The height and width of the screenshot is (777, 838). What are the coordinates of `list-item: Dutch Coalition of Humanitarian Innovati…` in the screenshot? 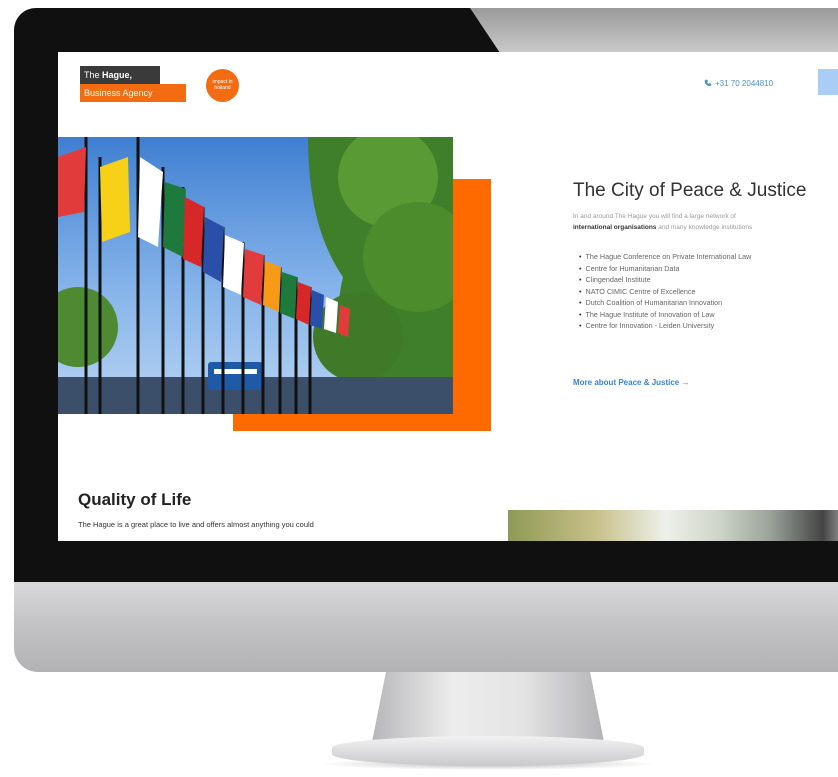 It's located at (662, 303).